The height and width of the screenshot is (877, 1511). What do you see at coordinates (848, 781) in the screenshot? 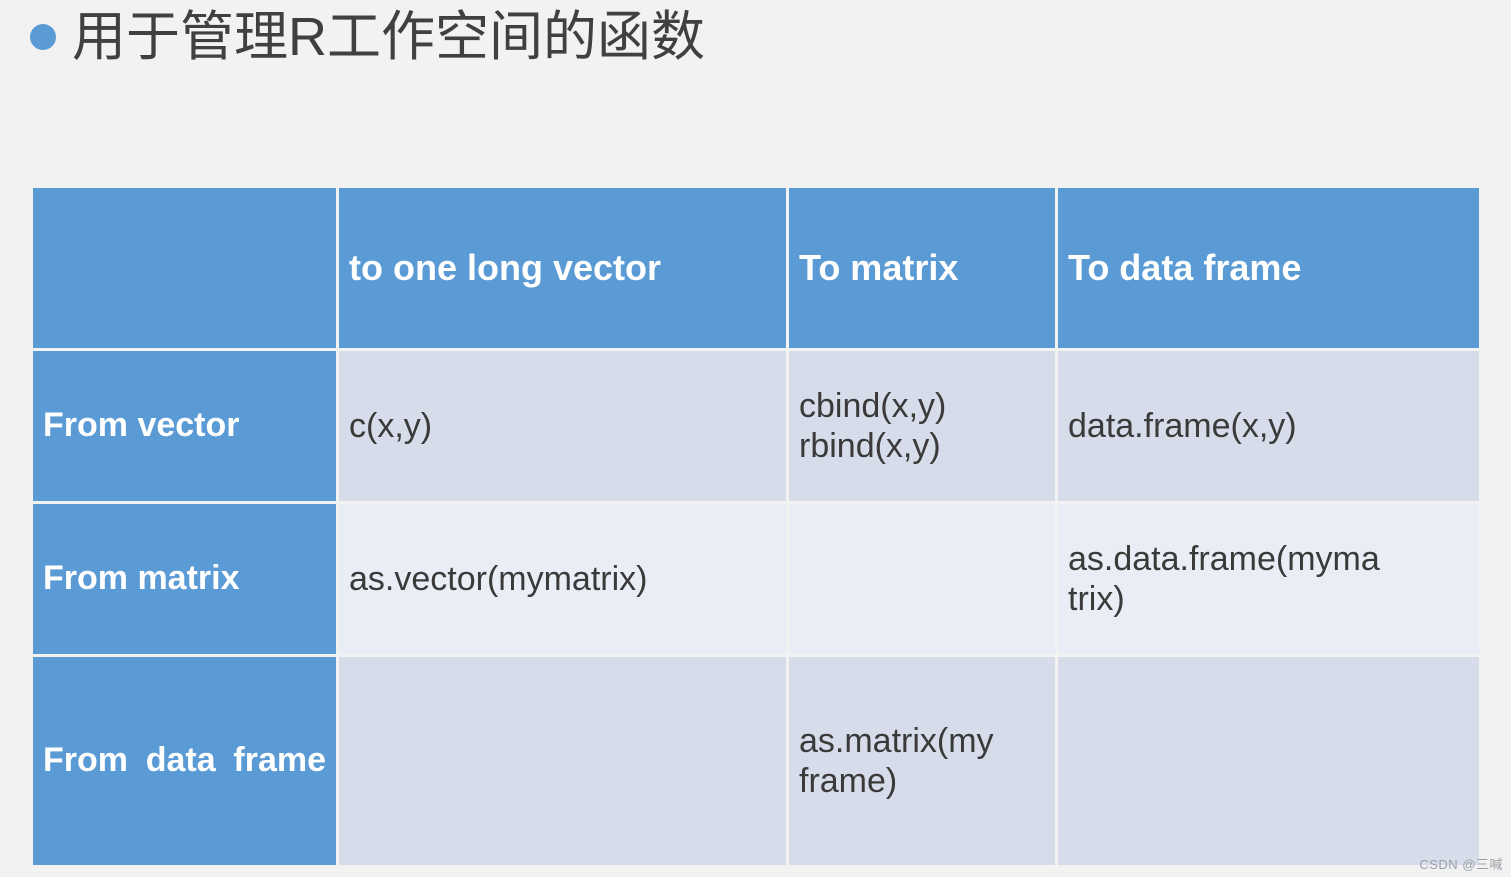
I see `cell-line: frame)` at bounding box center [848, 781].